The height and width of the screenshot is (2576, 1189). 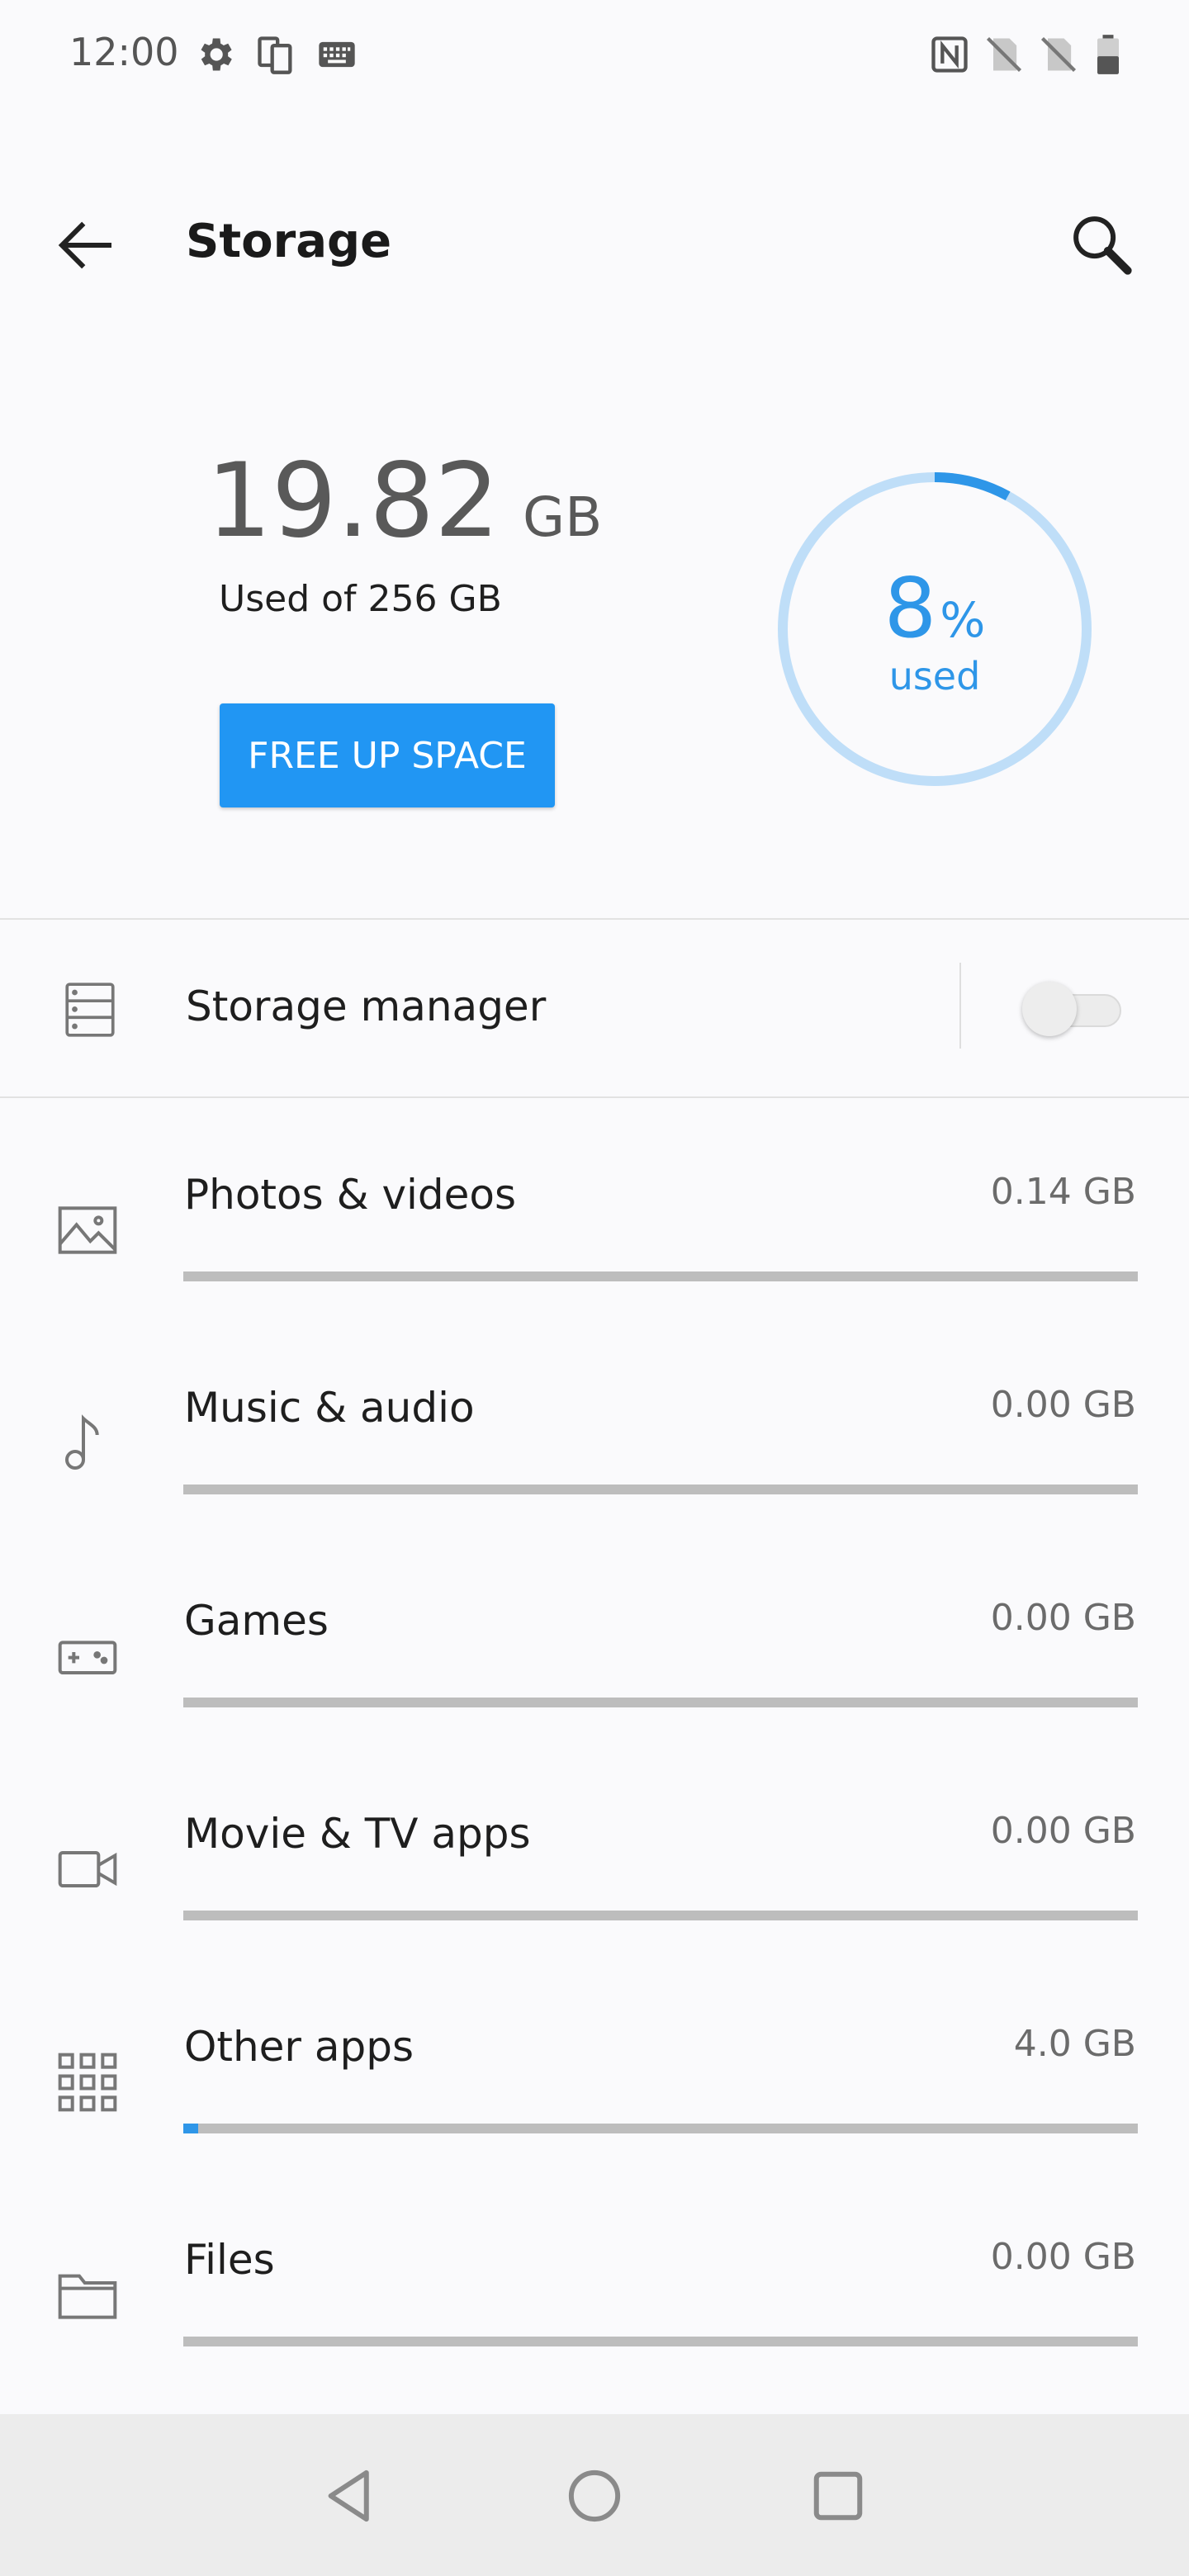 I want to click on category-label: Files, so click(x=229, y=2260).